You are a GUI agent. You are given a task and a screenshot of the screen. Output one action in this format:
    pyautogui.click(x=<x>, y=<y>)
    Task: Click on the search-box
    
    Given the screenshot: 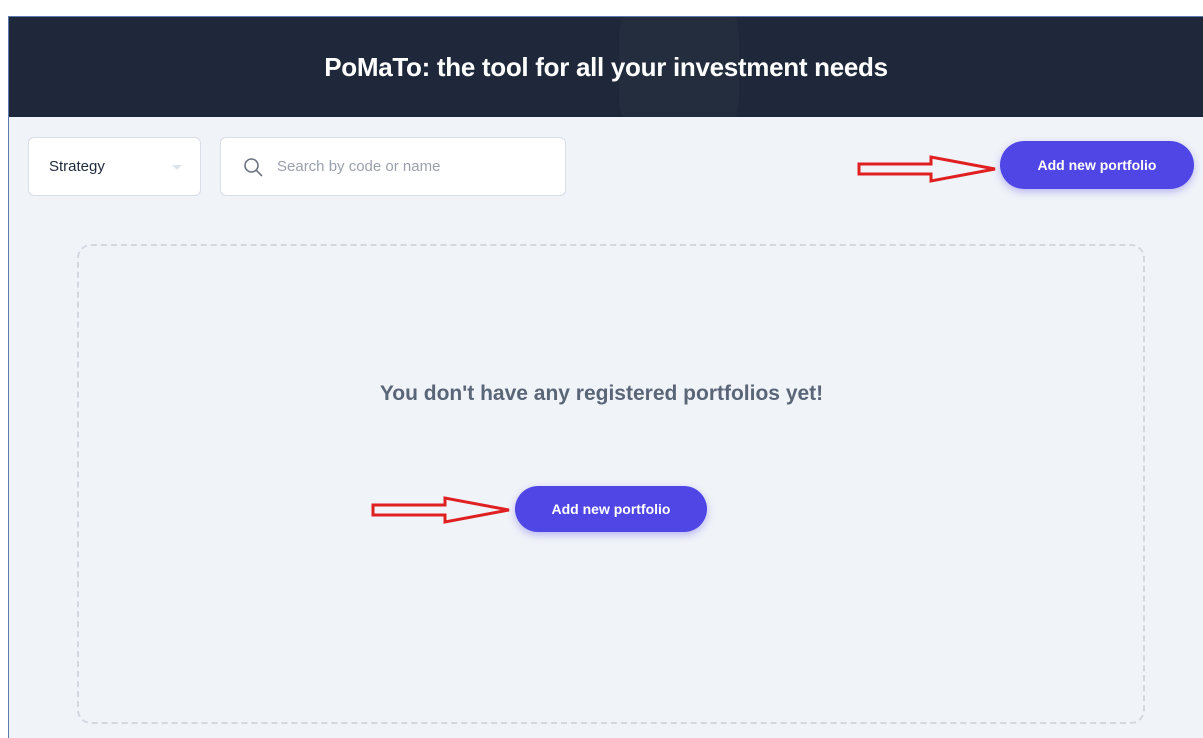 What is the action you would take?
    pyautogui.click(x=393, y=166)
    